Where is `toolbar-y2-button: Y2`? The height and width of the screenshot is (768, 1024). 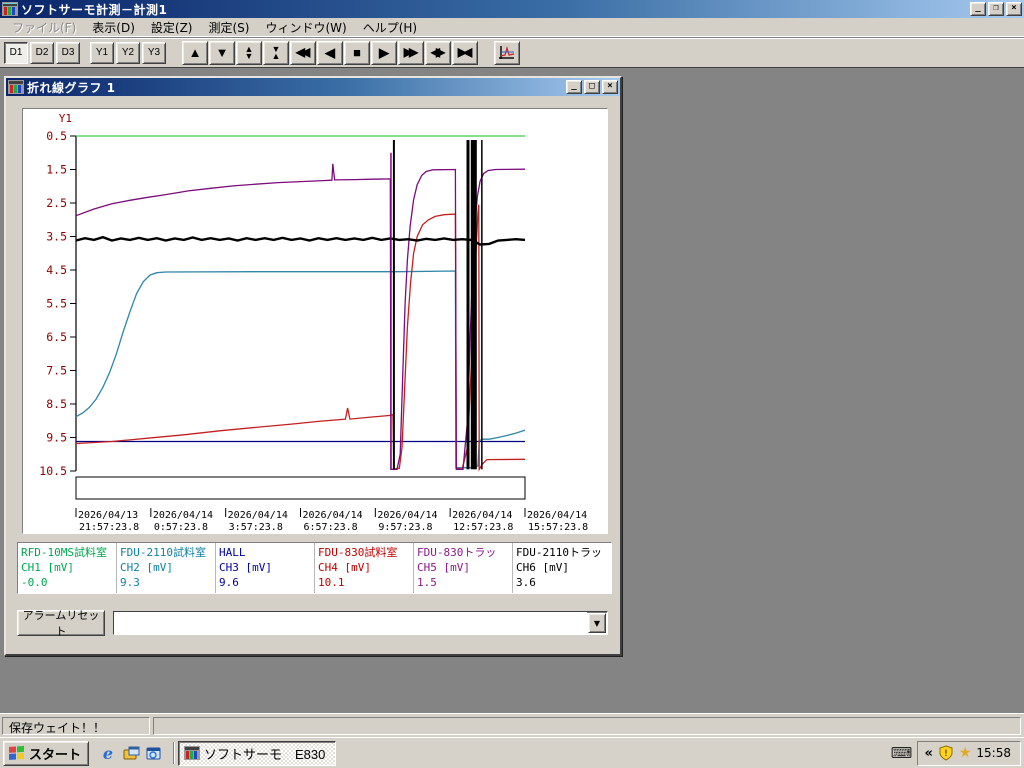 toolbar-y2-button: Y2 is located at coordinates (128, 52).